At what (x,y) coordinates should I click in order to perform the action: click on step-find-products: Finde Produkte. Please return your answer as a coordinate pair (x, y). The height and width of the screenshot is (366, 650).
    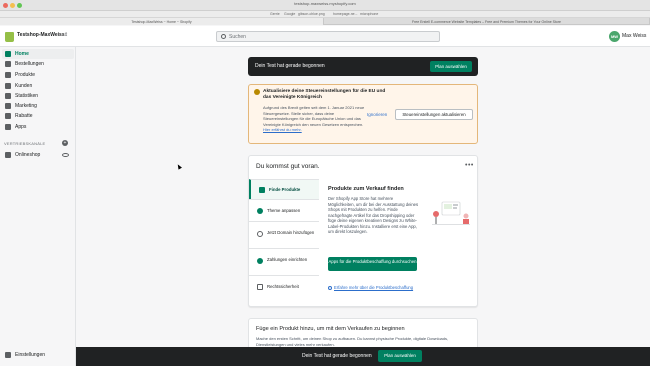
    Looking at the image, I should click on (284, 189).